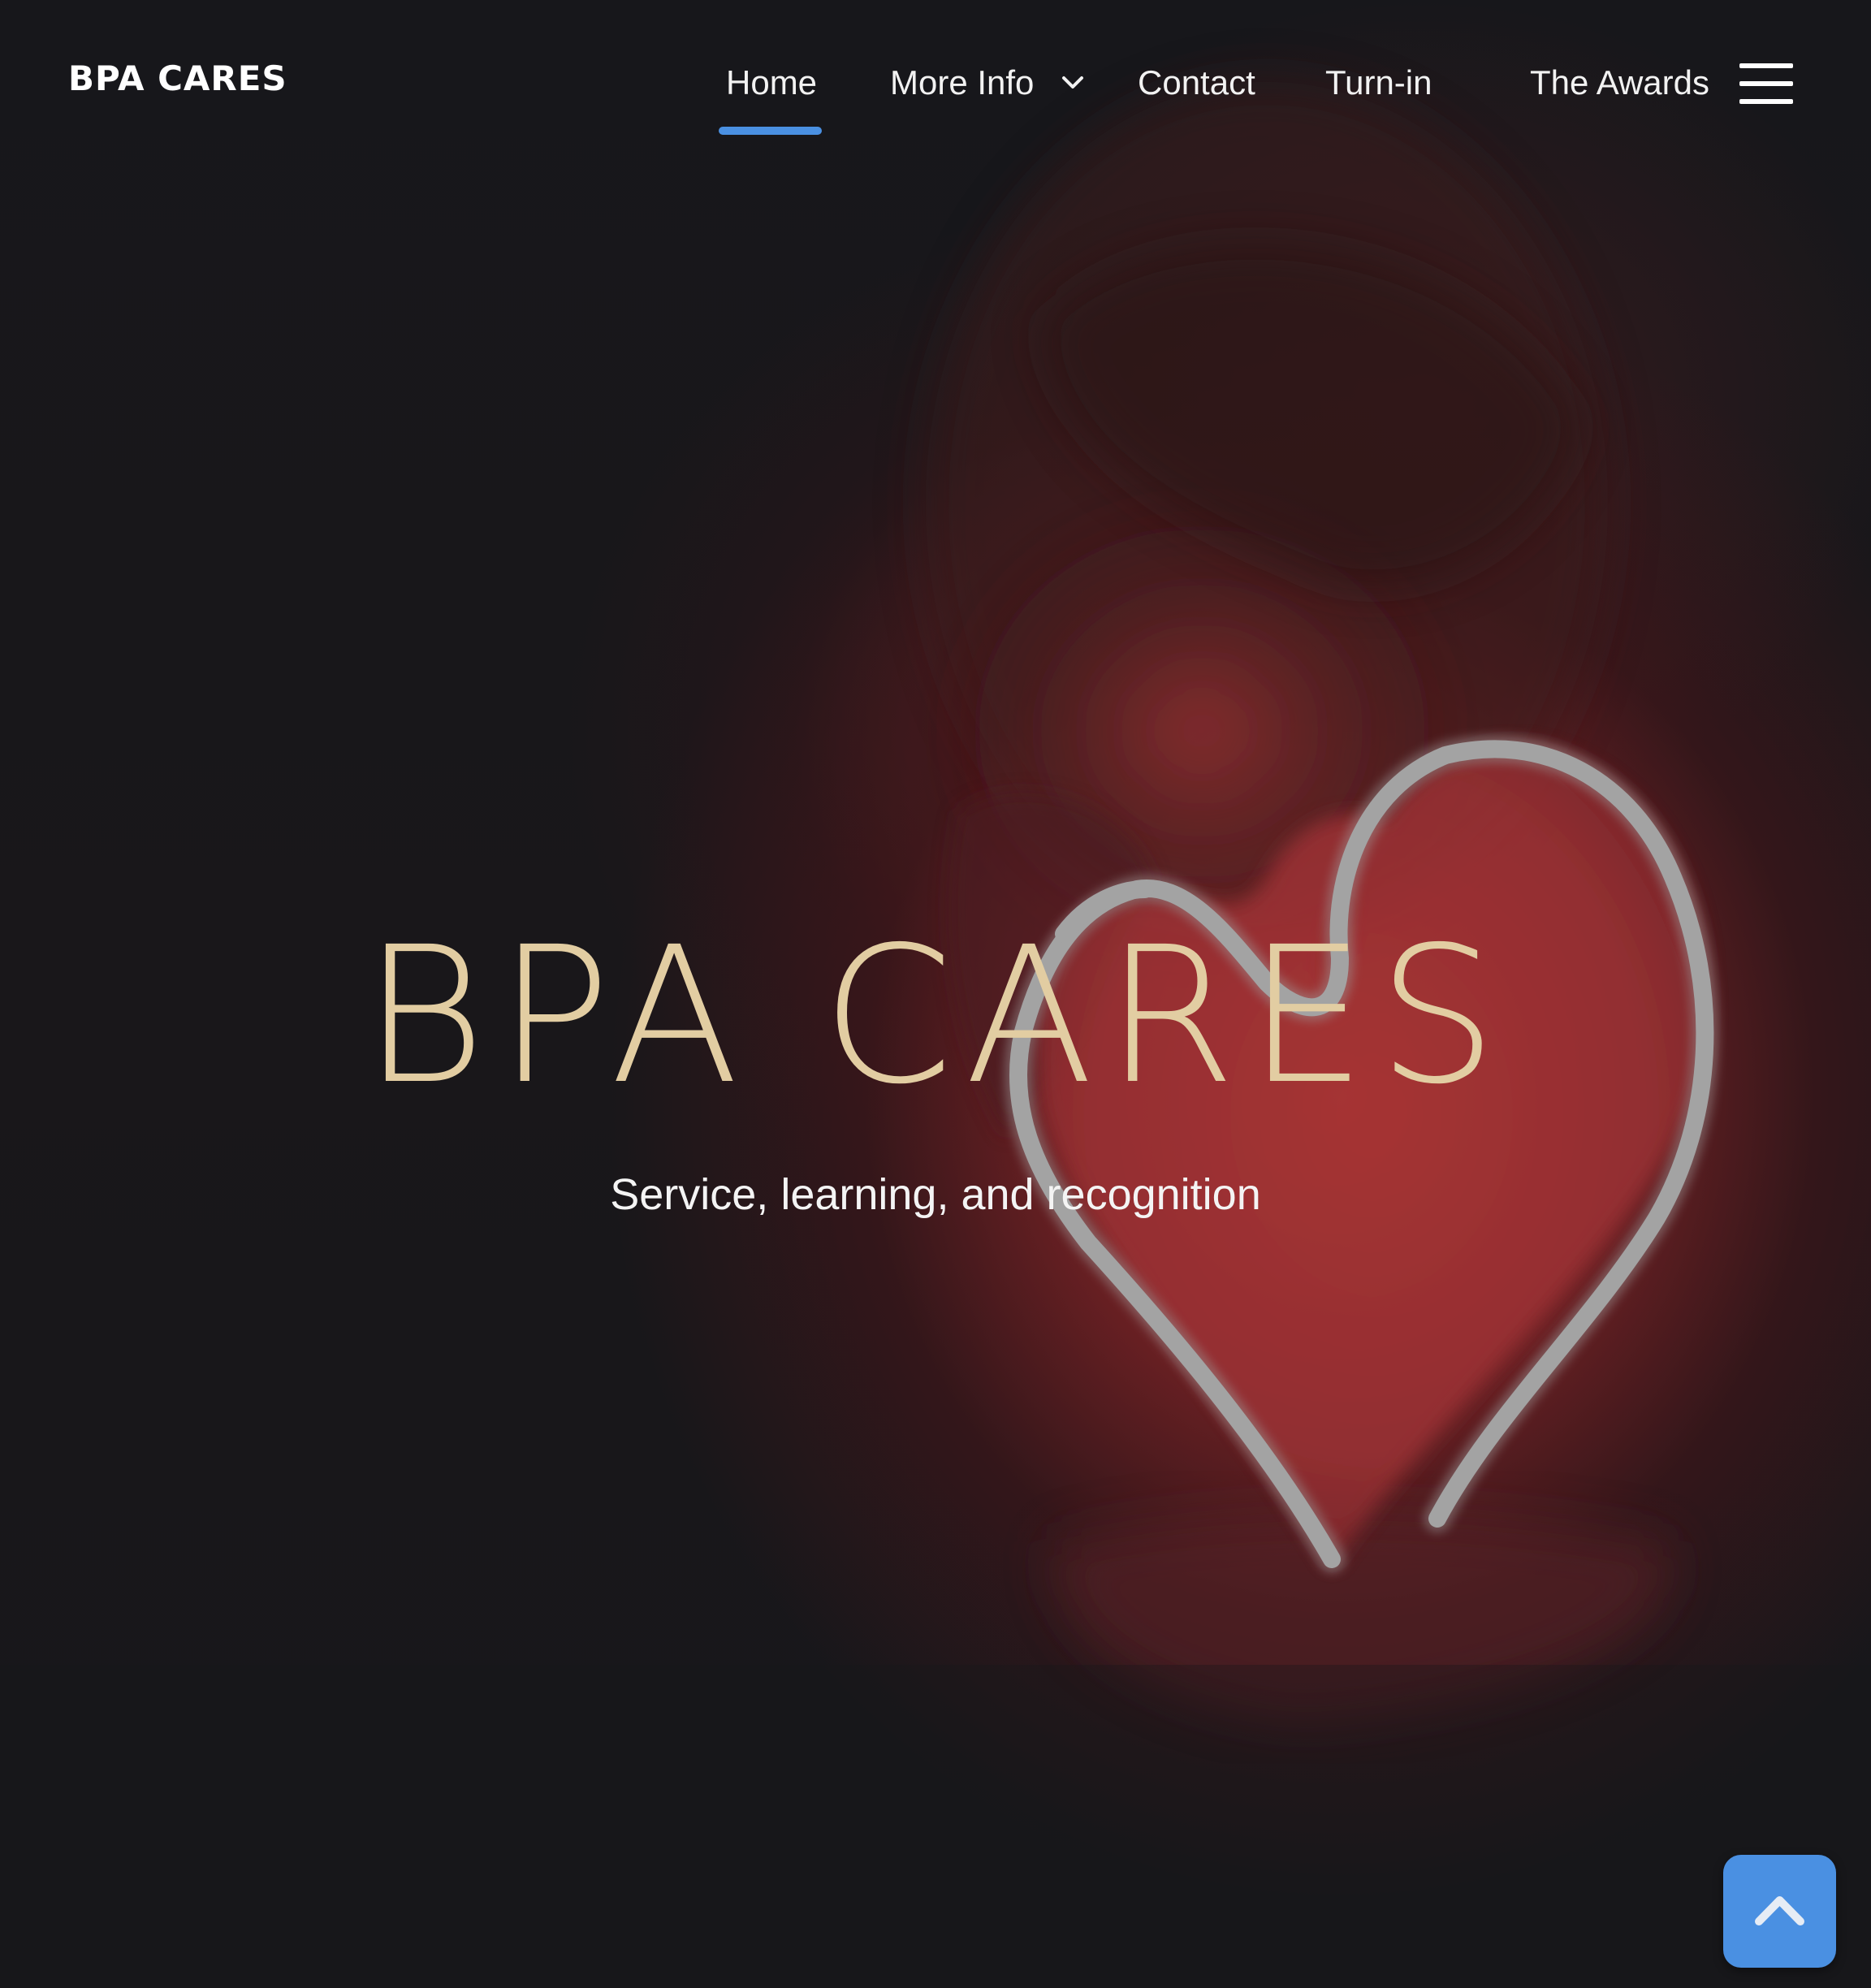 The height and width of the screenshot is (1988, 1871). Describe the element at coordinates (935, 1016) in the screenshot. I see `hero-title: BPA CARES` at that location.